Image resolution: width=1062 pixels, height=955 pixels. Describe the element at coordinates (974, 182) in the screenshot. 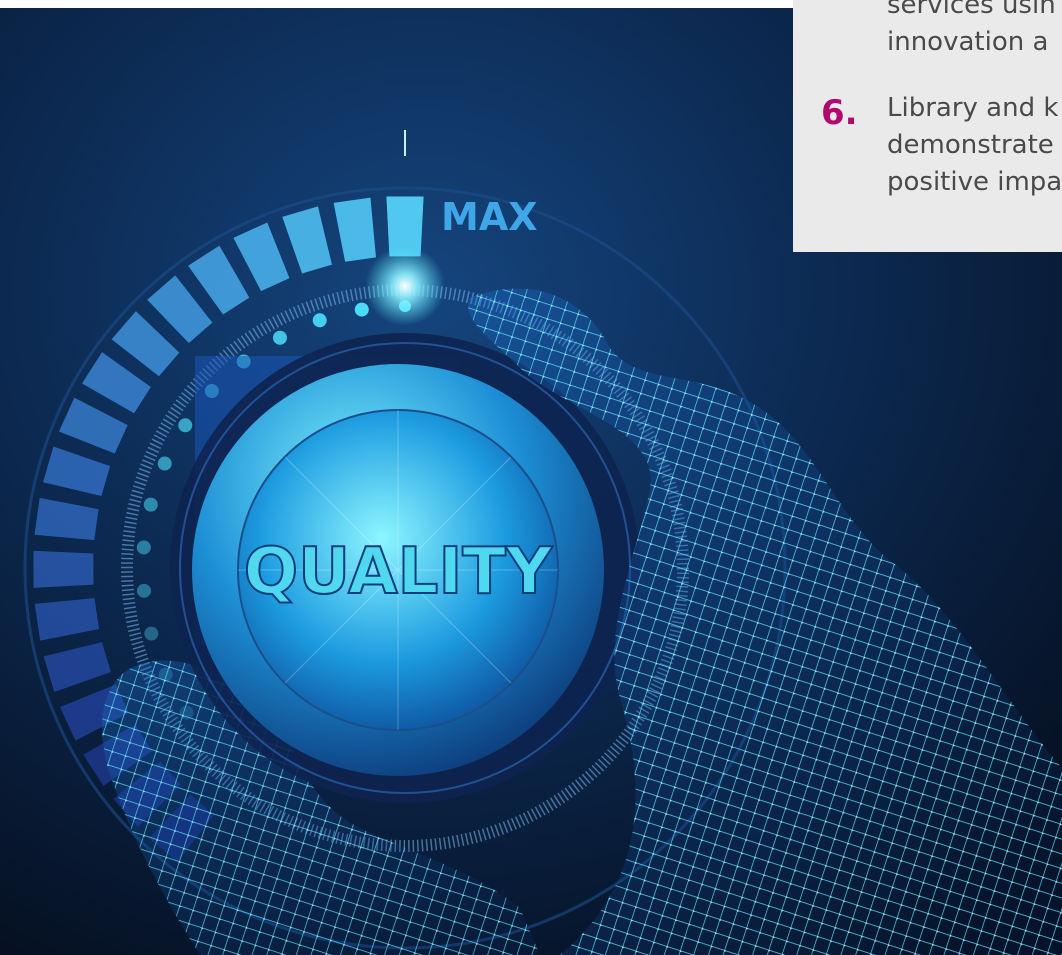

I see `item-6-line-3: positive impa` at that location.